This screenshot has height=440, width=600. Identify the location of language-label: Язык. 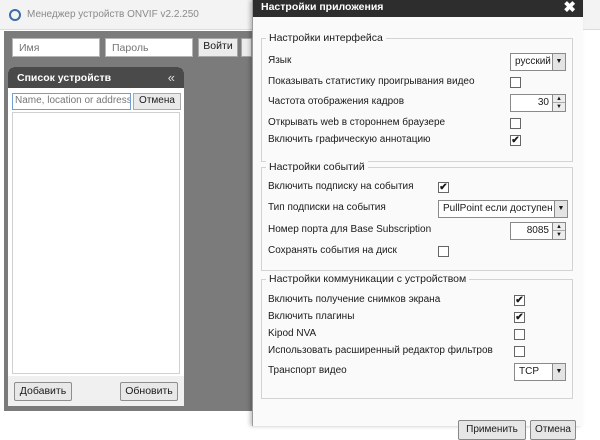
(280, 60).